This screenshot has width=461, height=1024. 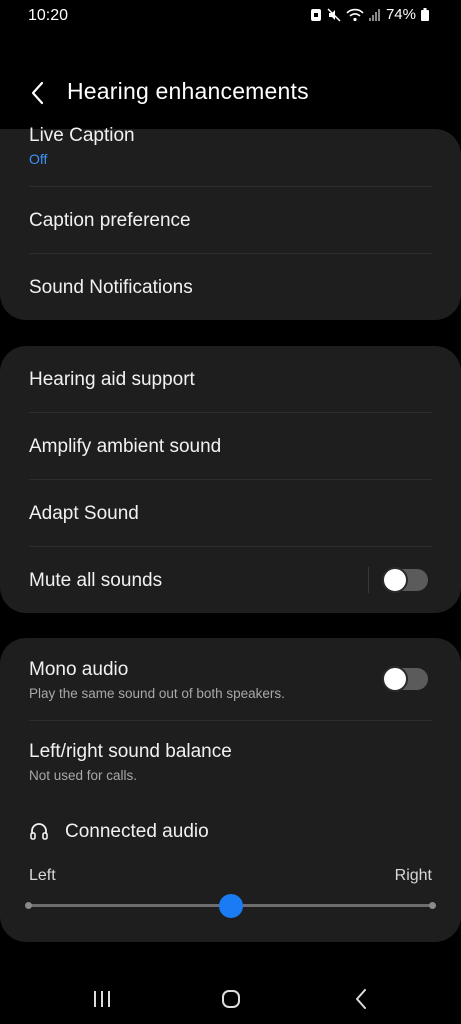 What do you see at coordinates (137, 831) in the screenshot?
I see `connected-audio-label: Connected audio` at bounding box center [137, 831].